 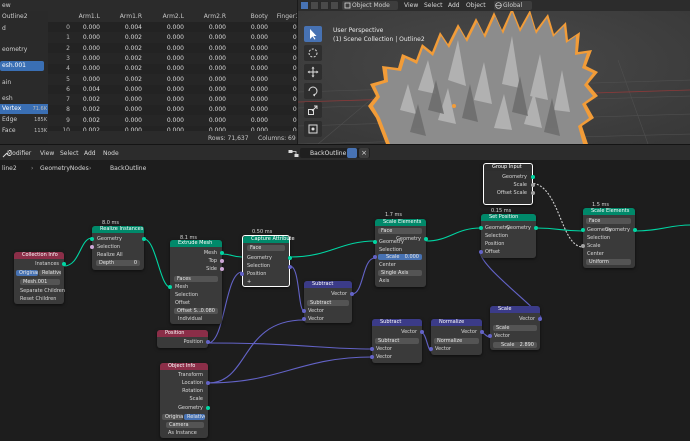 What do you see at coordinates (508, 167) in the screenshot?
I see `node-header: Group Input` at bounding box center [508, 167].